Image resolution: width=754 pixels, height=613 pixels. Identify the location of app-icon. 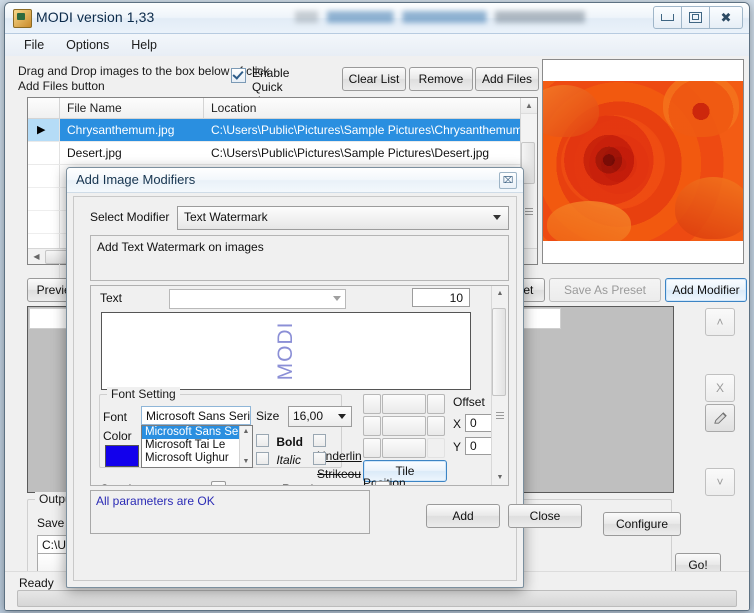
(22, 18).